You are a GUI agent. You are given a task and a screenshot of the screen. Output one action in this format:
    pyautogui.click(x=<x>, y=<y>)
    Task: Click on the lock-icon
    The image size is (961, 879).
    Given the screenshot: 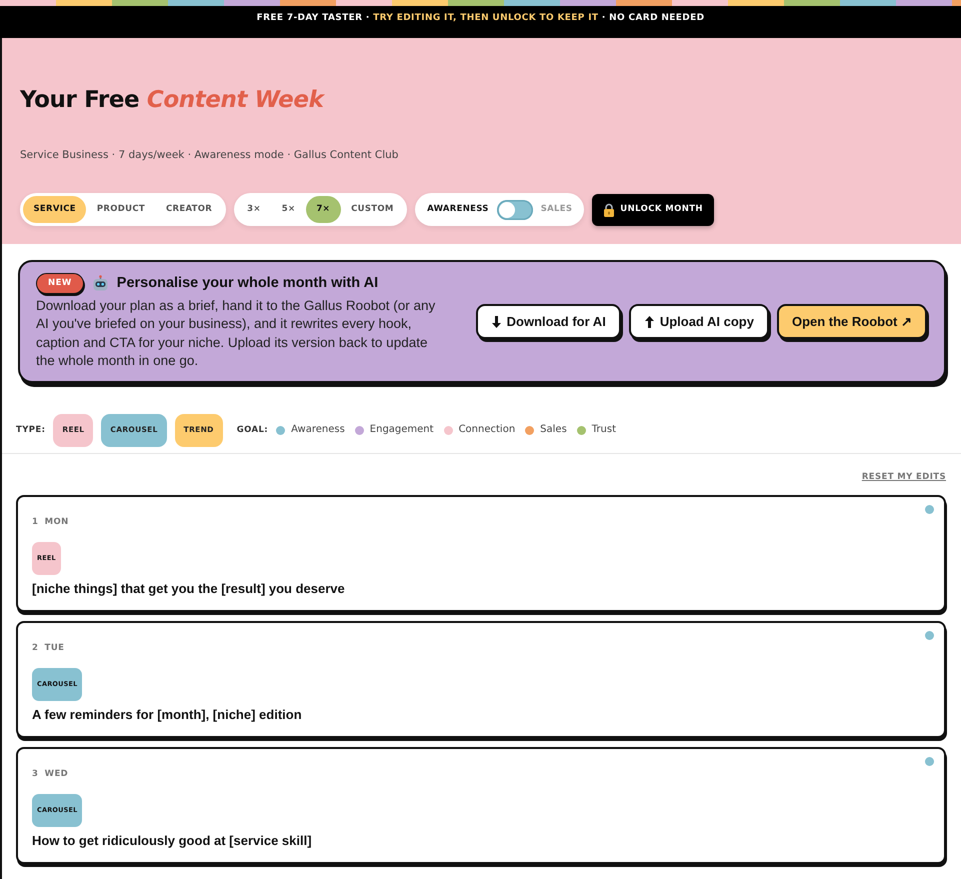 What is the action you would take?
    pyautogui.click(x=609, y=209)
    